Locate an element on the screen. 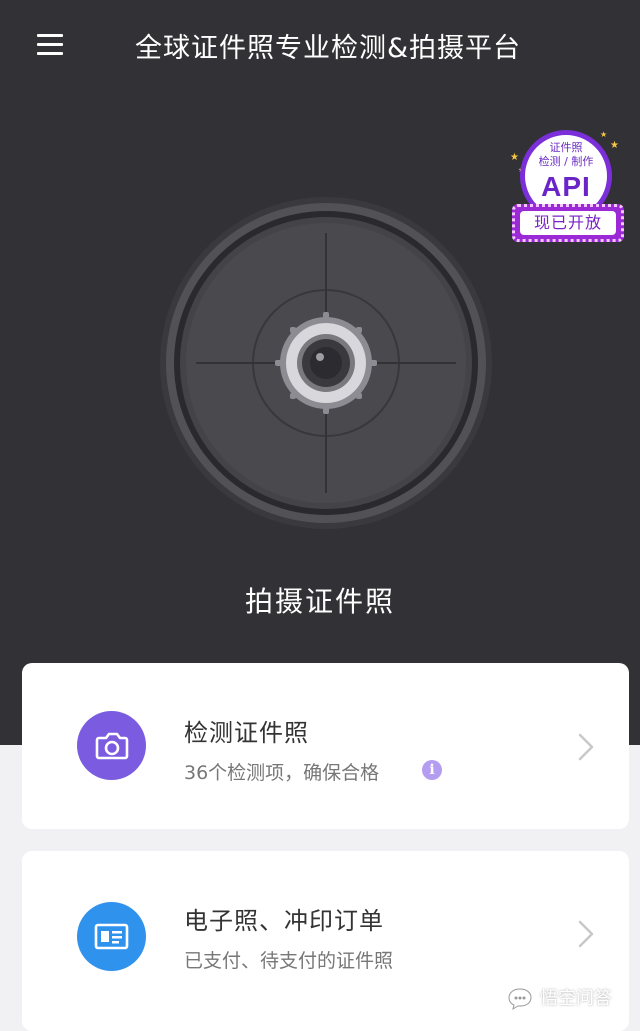 This screenshot has height=1031, width=640. info-icon: i is located at coordinates (432, 770).